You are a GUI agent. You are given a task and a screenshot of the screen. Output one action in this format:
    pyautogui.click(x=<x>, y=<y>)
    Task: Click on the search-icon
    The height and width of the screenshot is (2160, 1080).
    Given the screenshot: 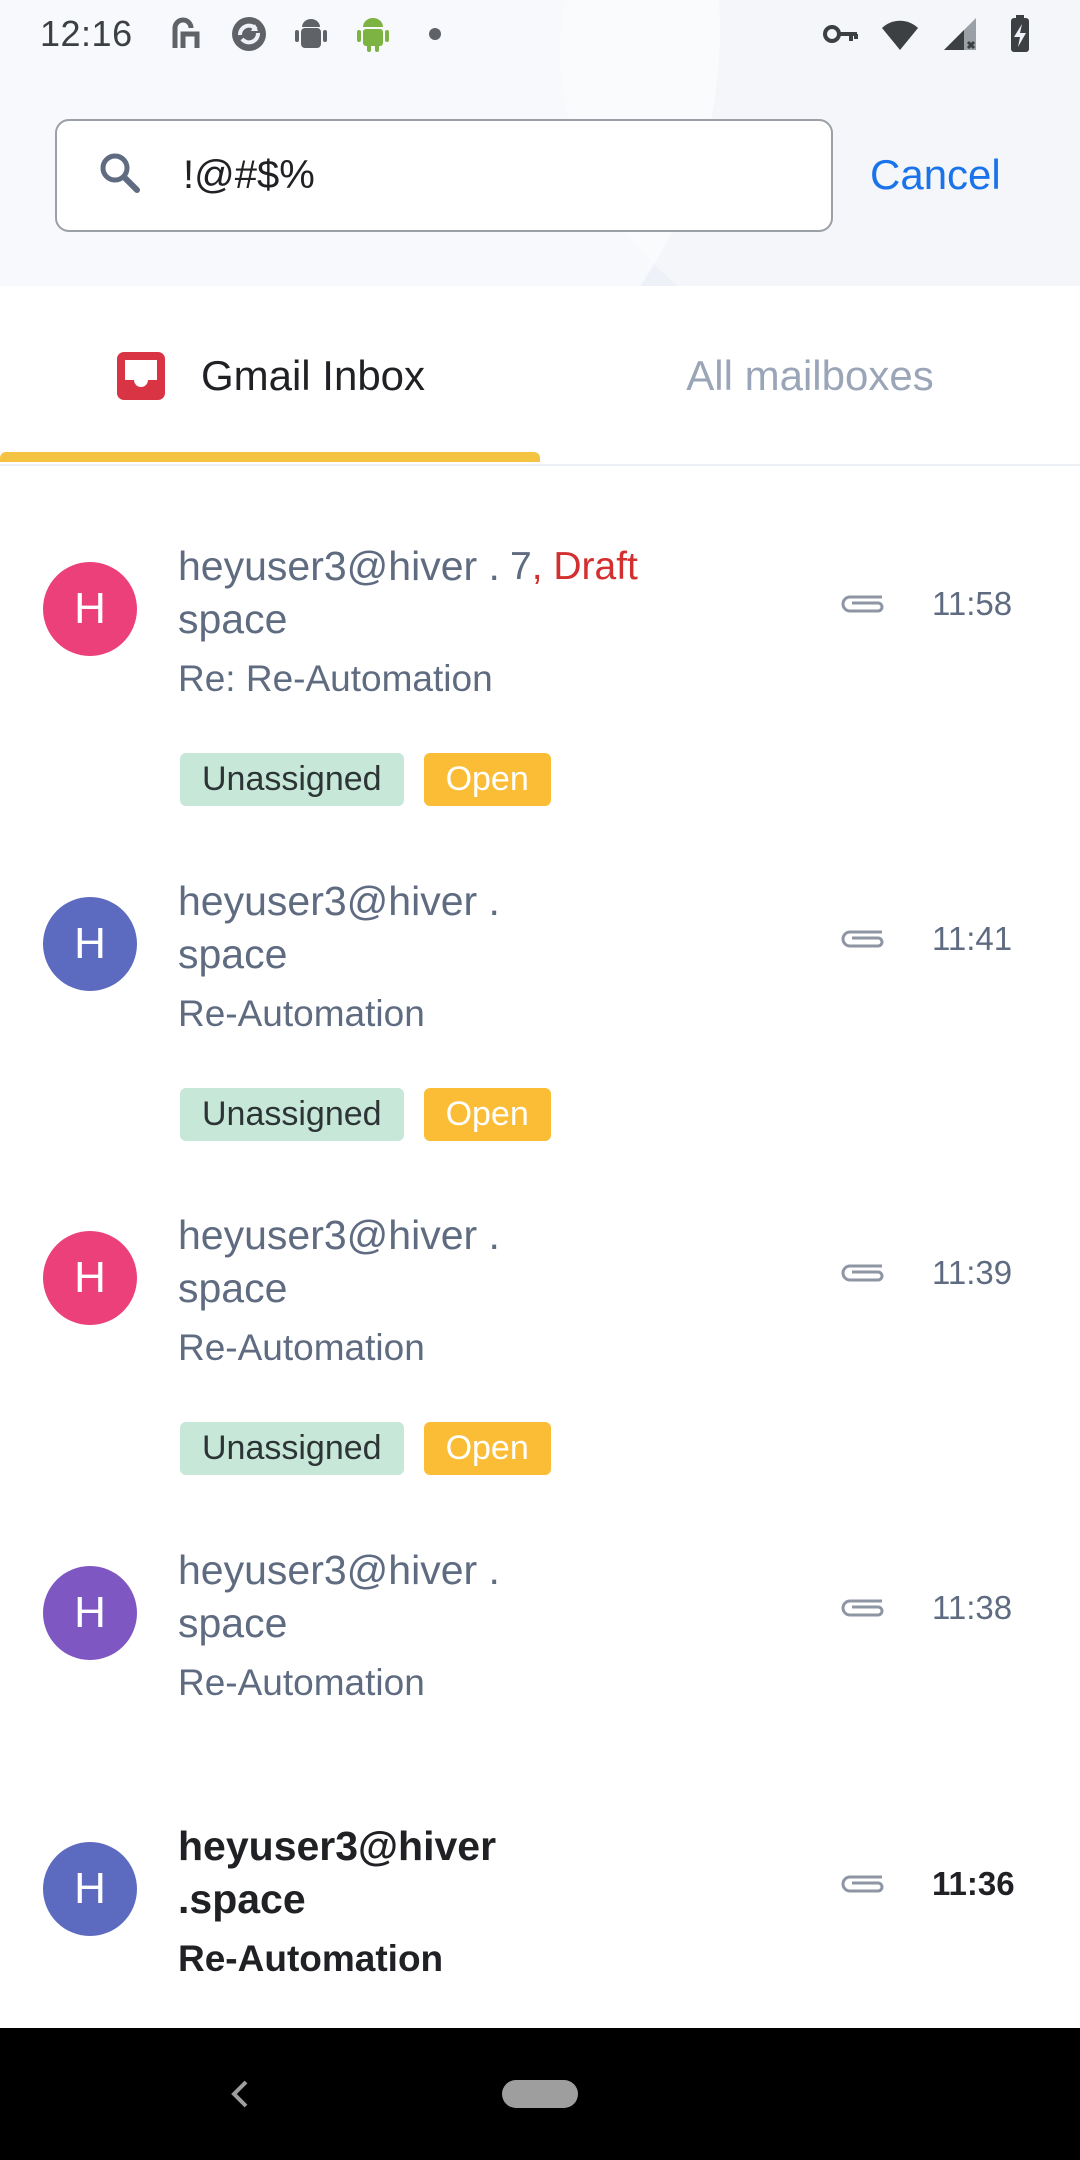 What is the action you would take?
    pyautogui.click(x=120, y=175)
    